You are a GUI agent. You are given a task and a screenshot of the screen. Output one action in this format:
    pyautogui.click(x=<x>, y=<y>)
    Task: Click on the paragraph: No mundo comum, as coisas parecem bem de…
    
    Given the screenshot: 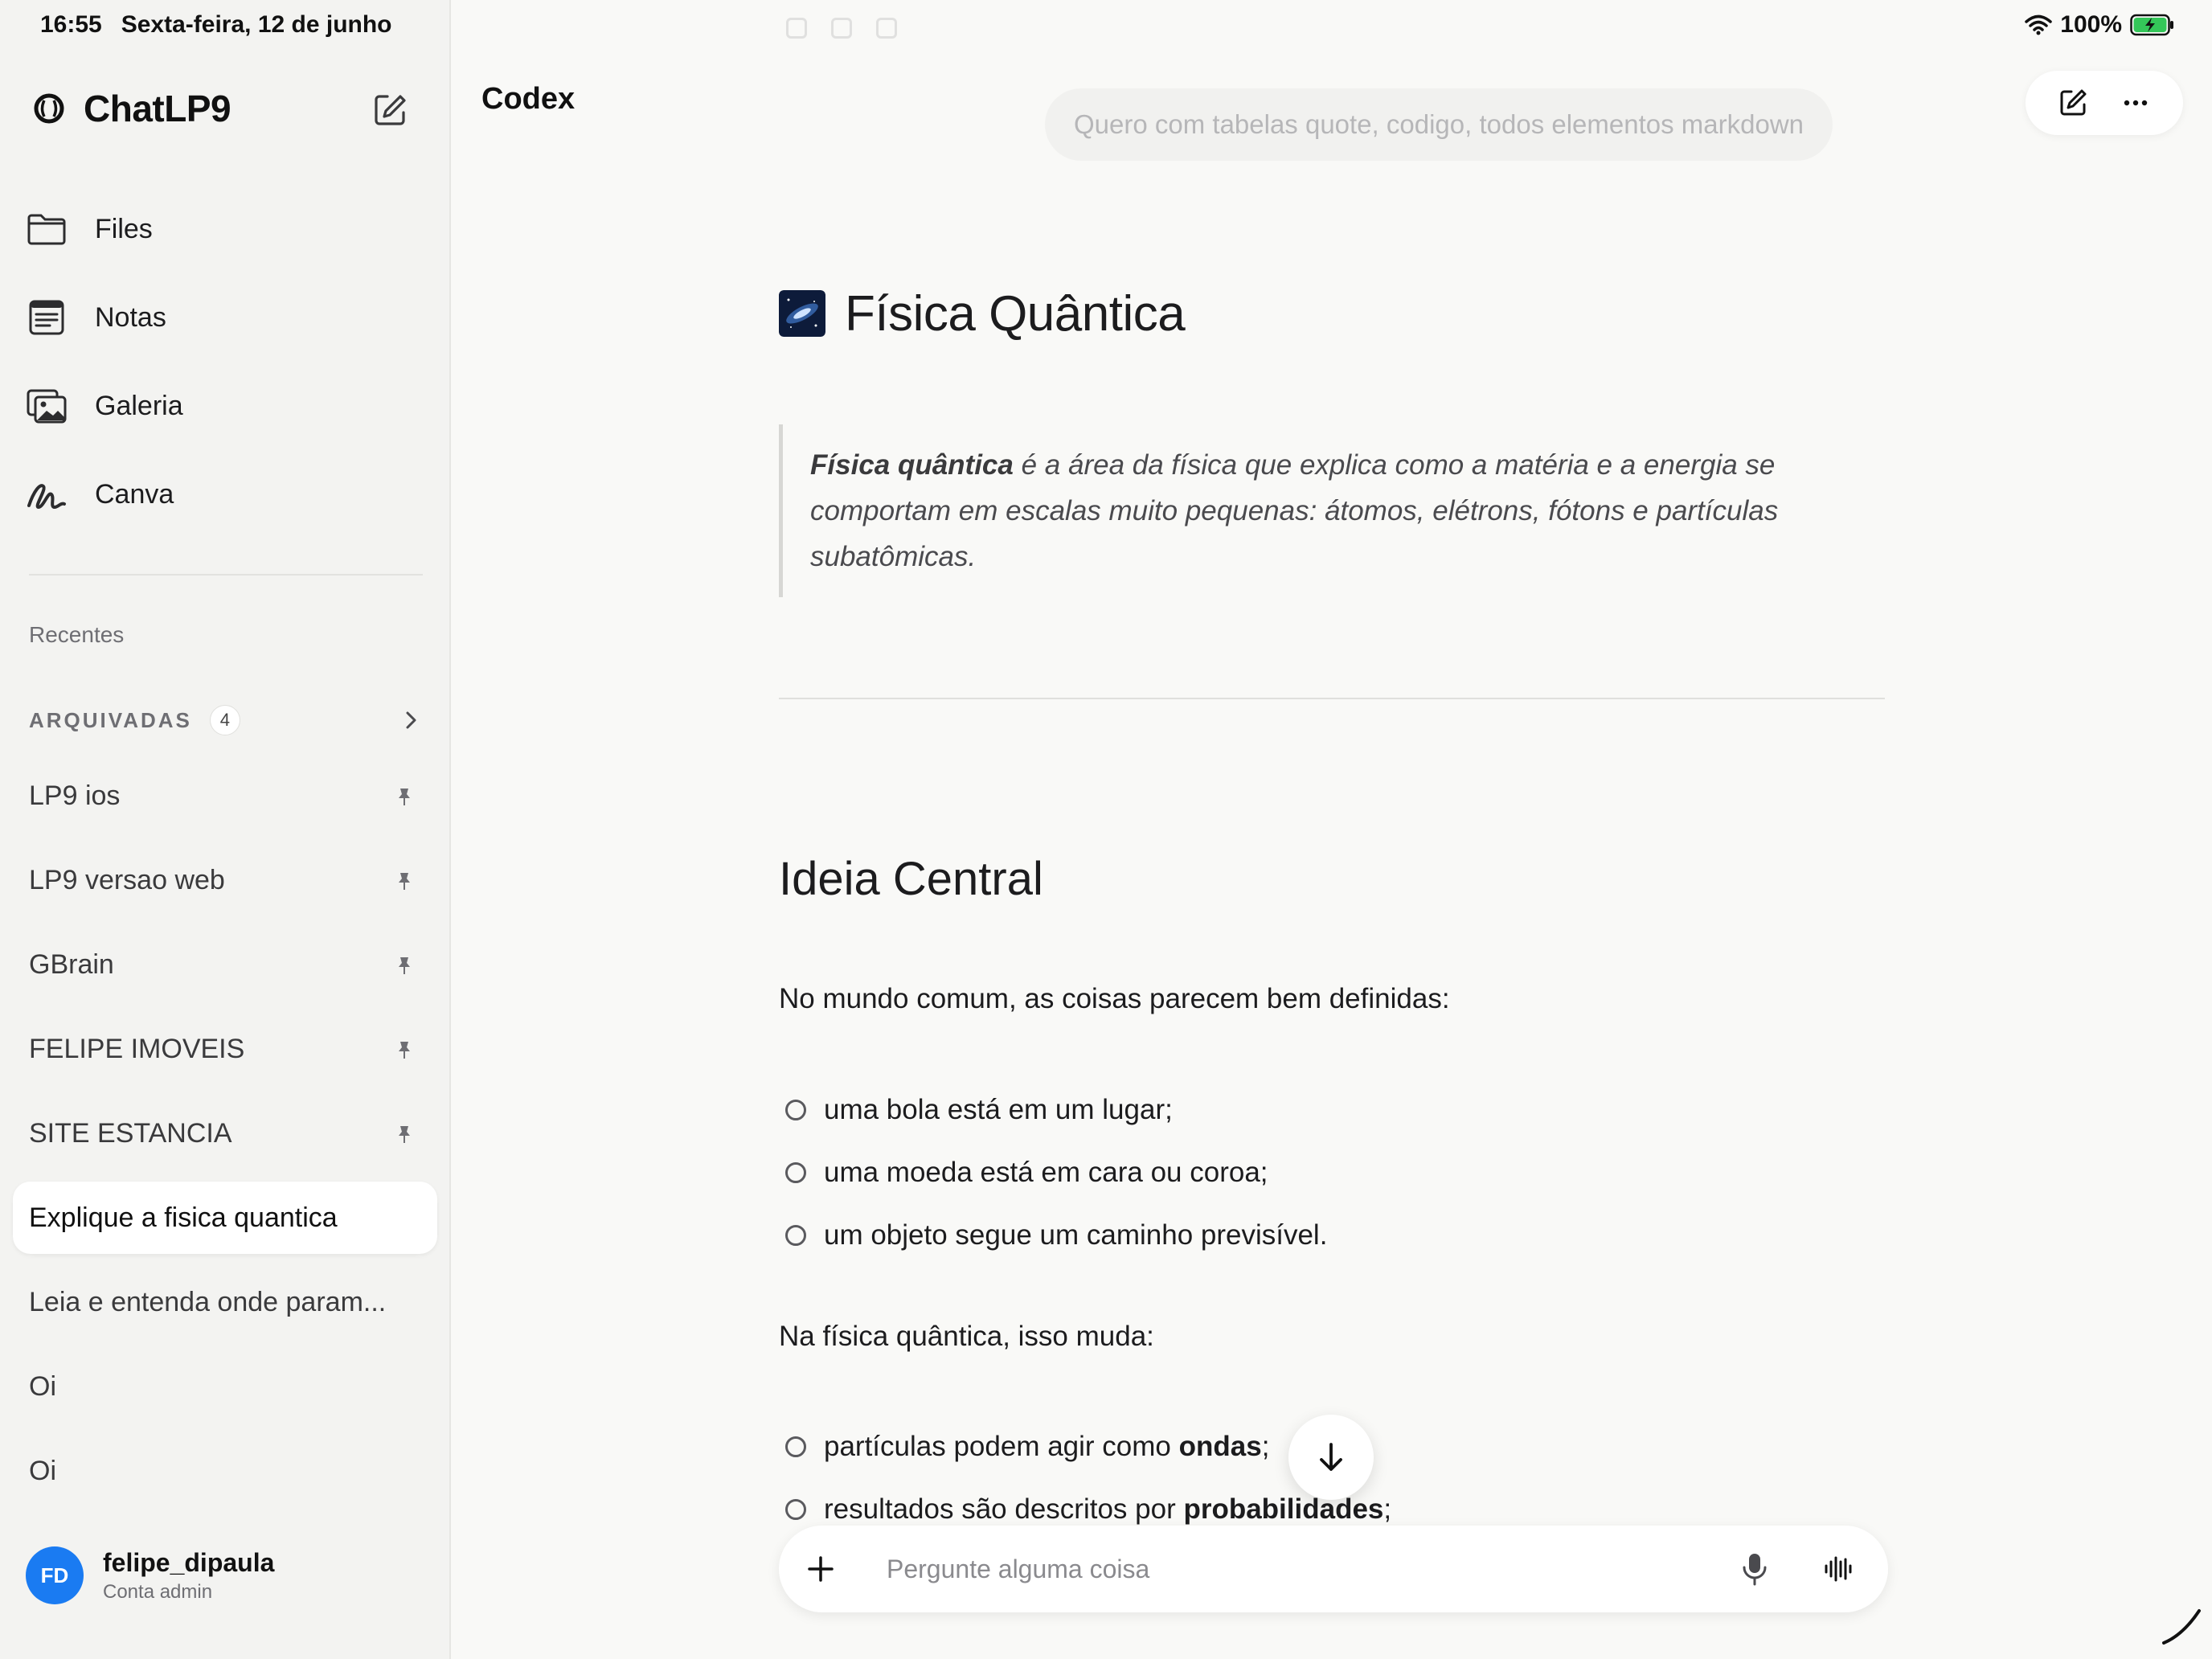 What is the action you would take?
    pyautogui.click(x=1114, y=998)
    